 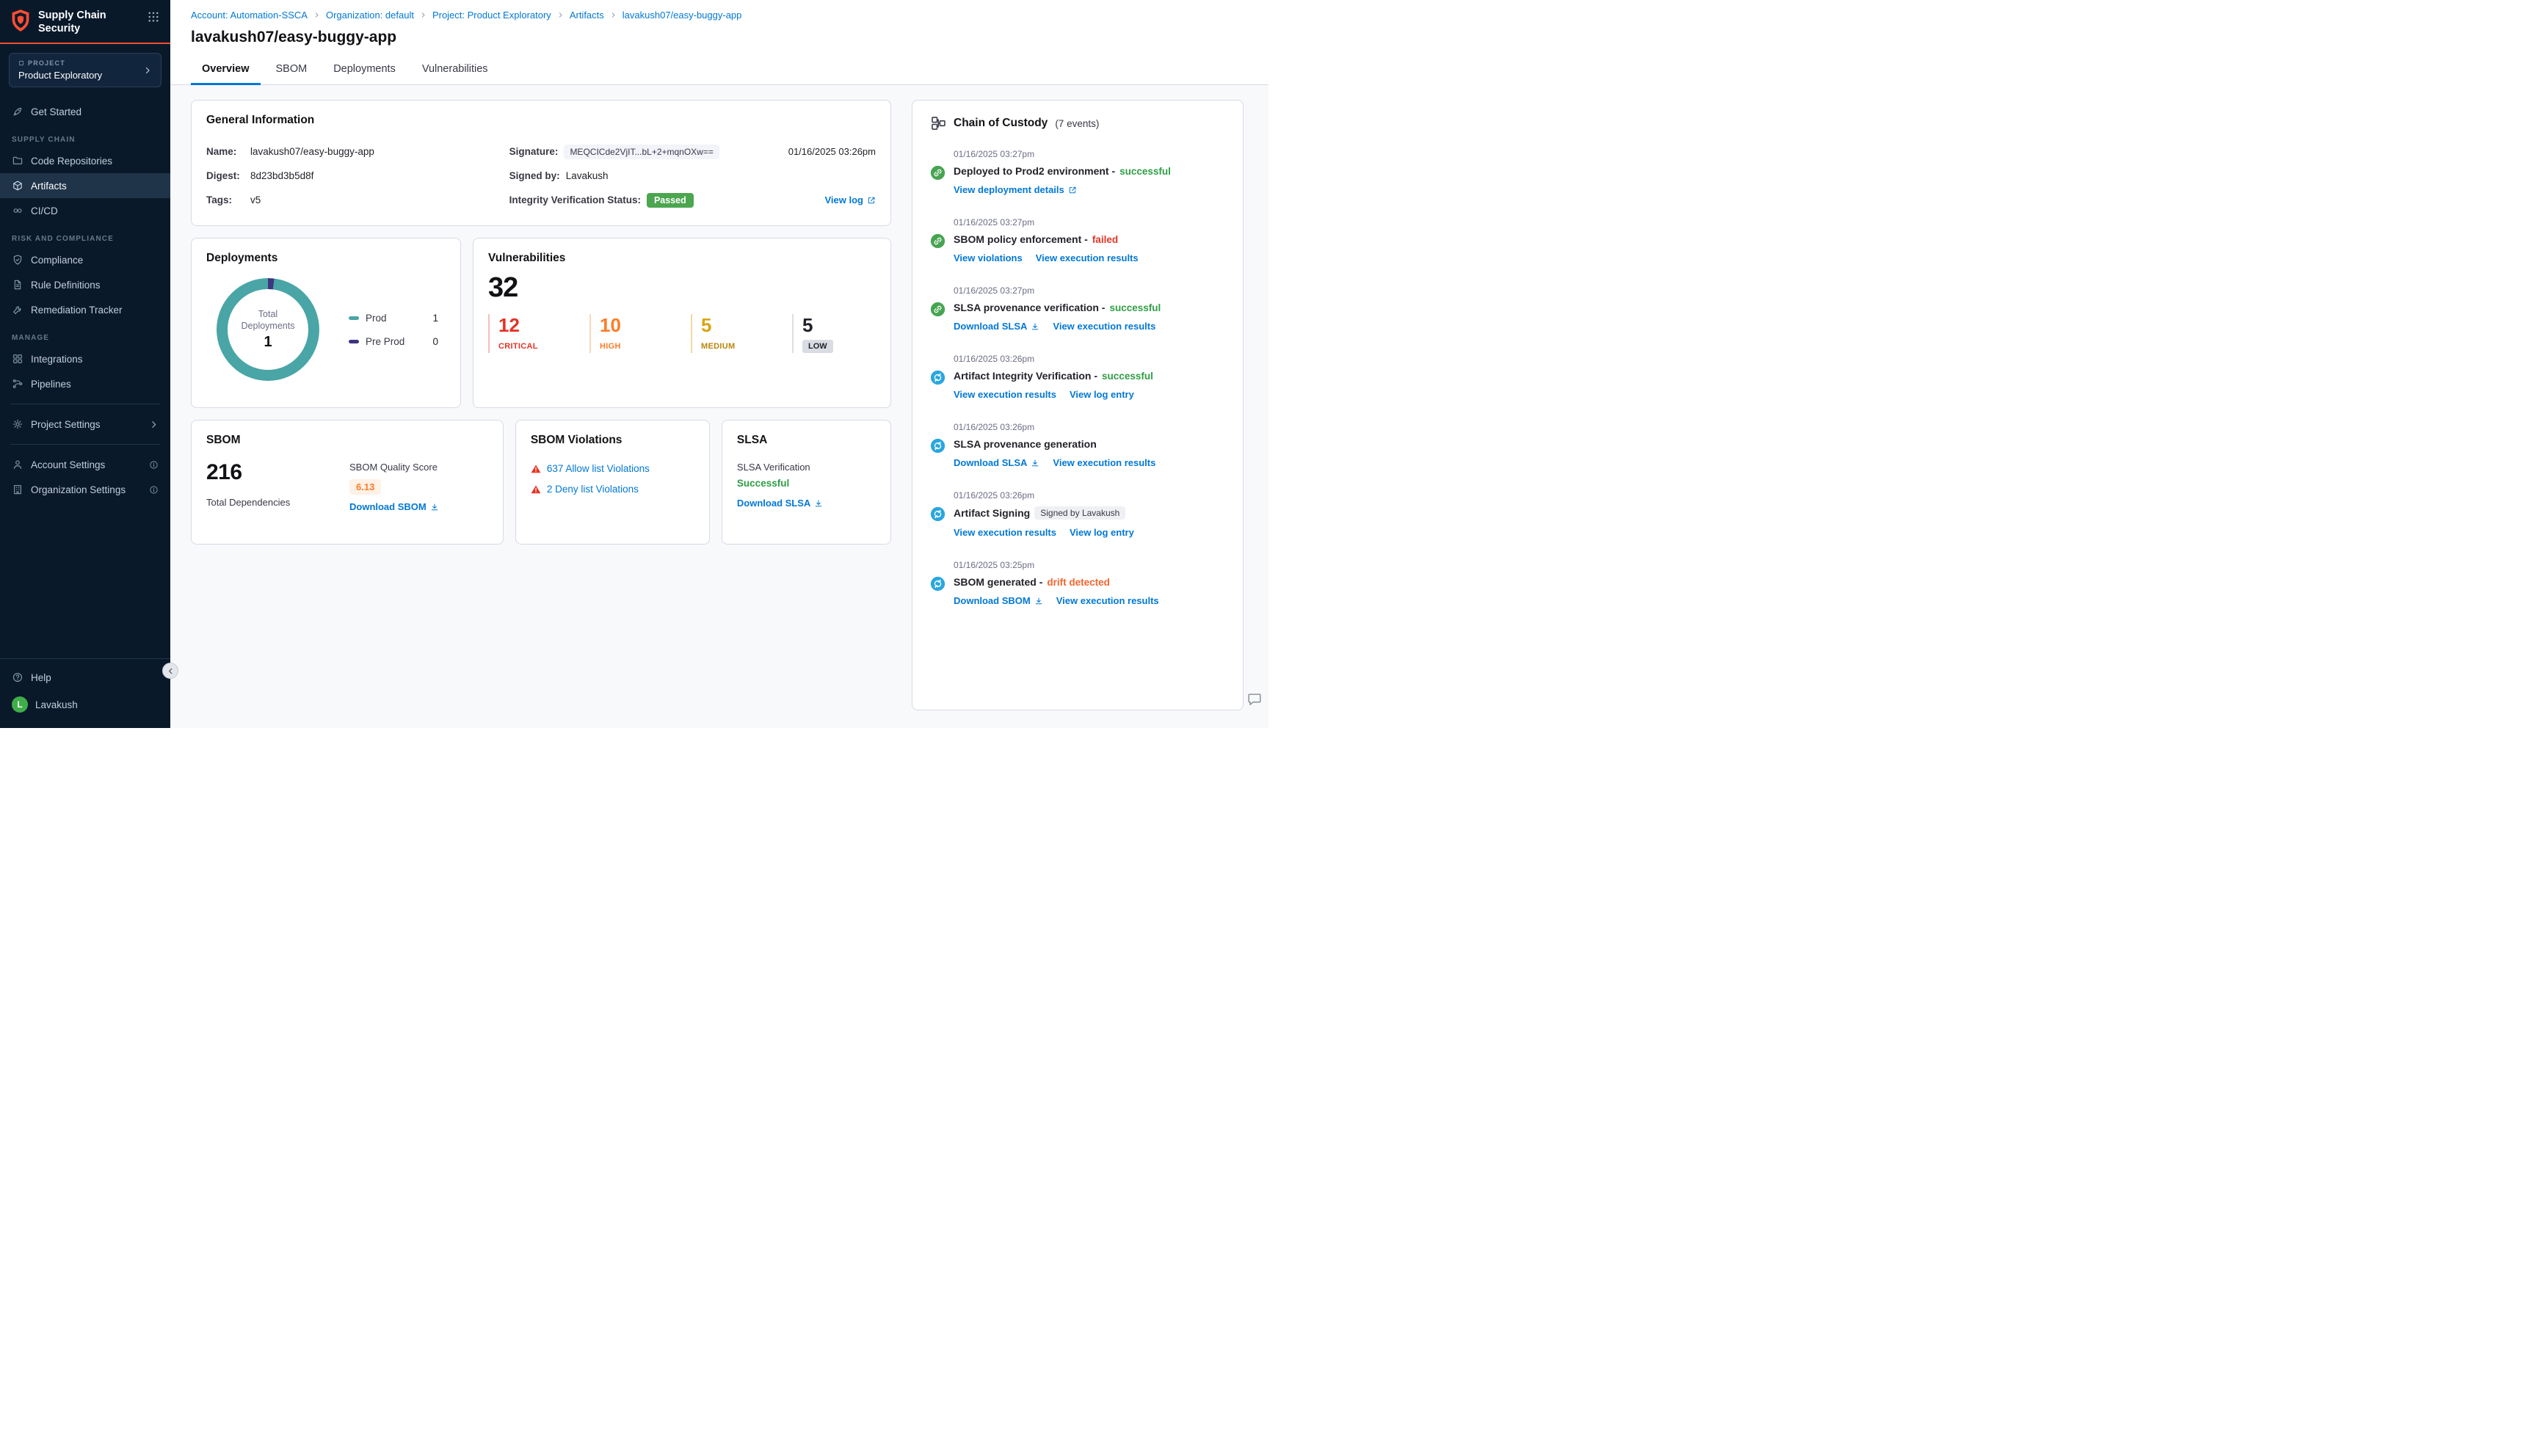 What do you see at coordinates (491, 15) in the screenshot?
I see `breadcrumb-project: Project: Product Exploratory` at bounding box center [491, 15].